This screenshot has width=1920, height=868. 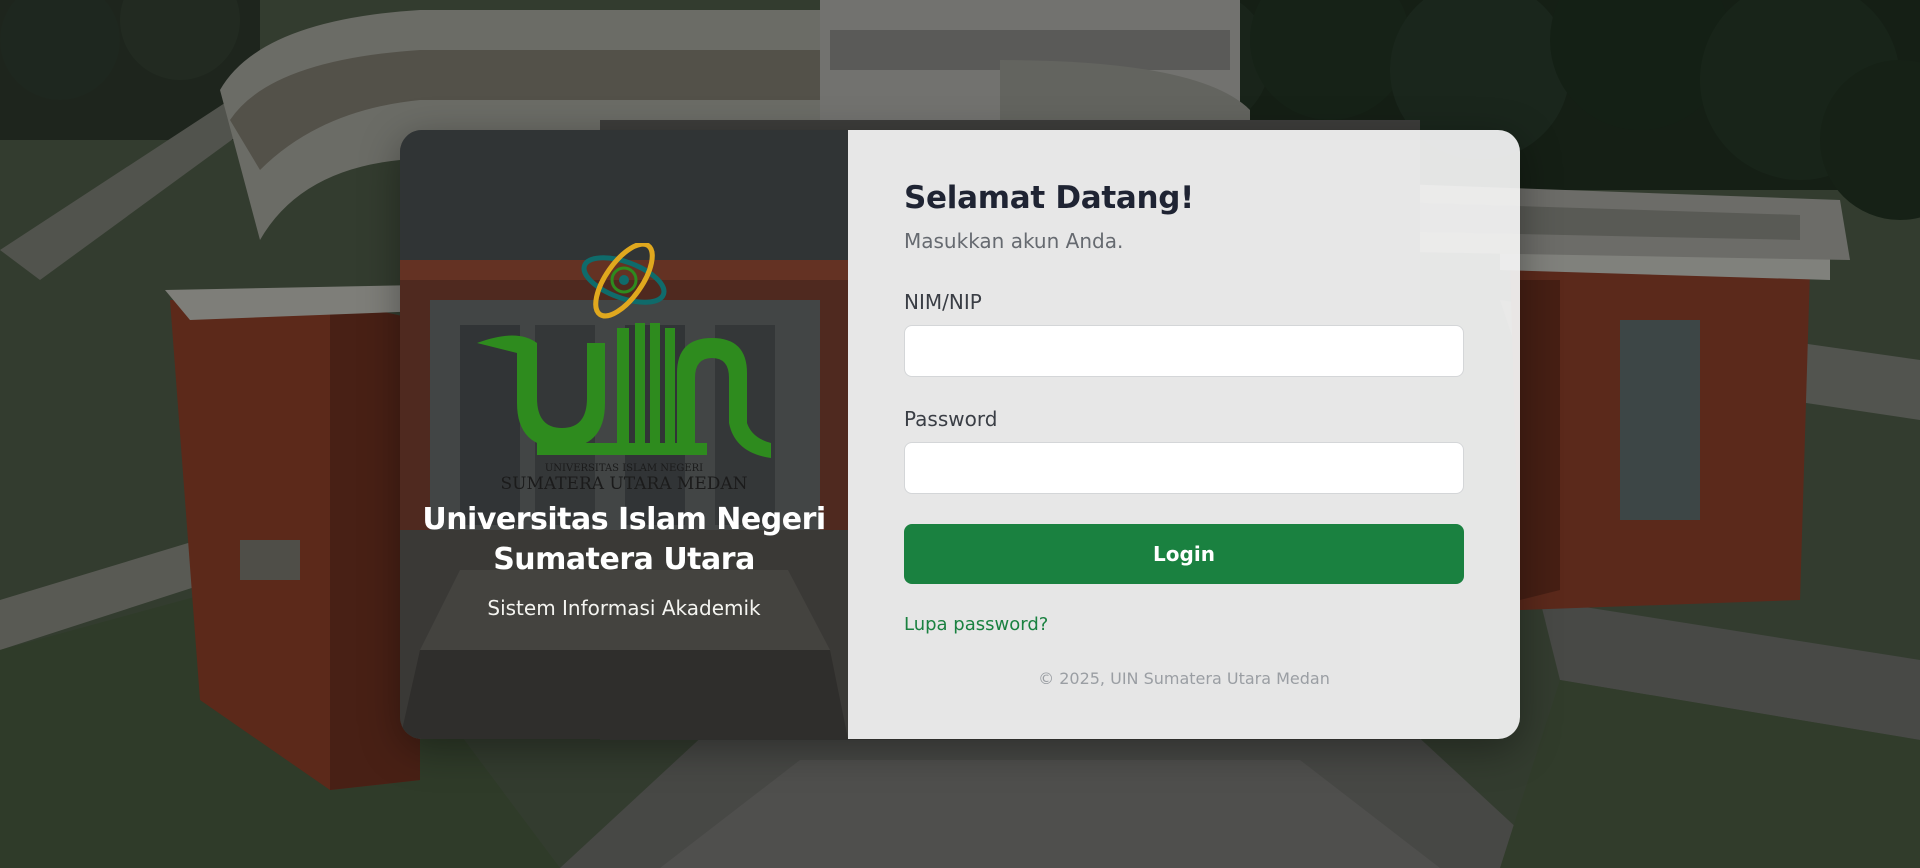 I want to click on forgot-password-link: Lupa password?, so click(x=976, y=624).